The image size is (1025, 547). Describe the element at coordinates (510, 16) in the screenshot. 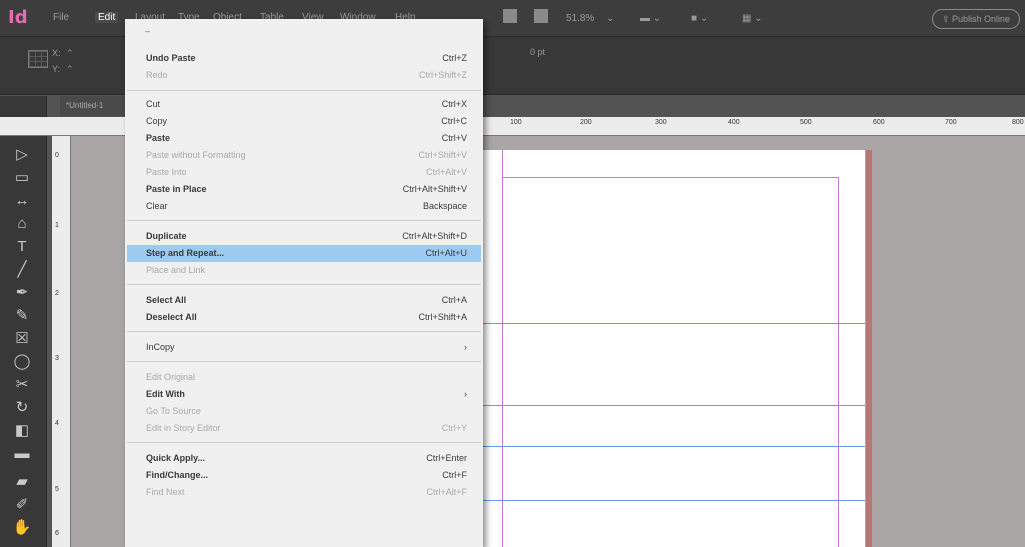

I see `bridge-icon` at that location.